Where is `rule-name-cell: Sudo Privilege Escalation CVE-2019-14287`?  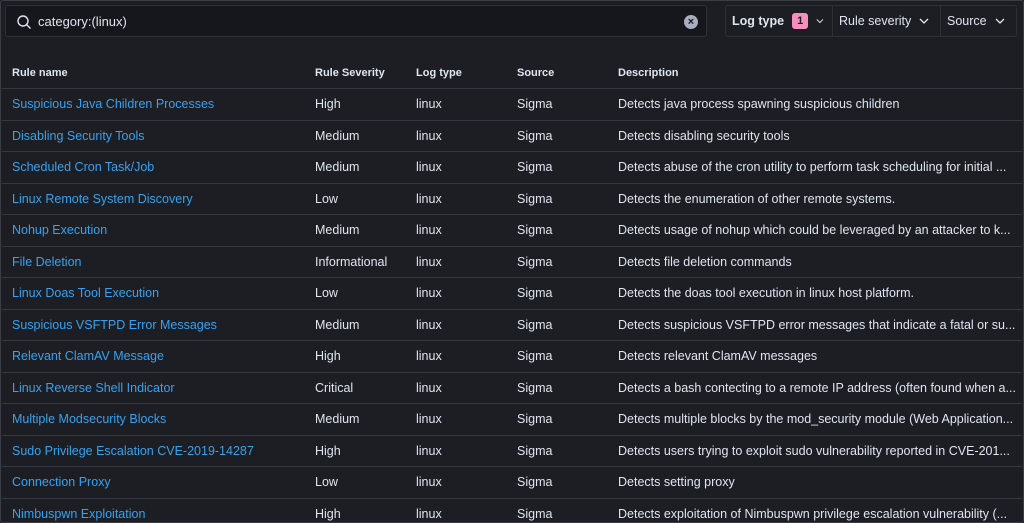 rule-name-cell: Sudo Privilege Escalation CVE-2019-14287 is located at coordinates (153, 451).